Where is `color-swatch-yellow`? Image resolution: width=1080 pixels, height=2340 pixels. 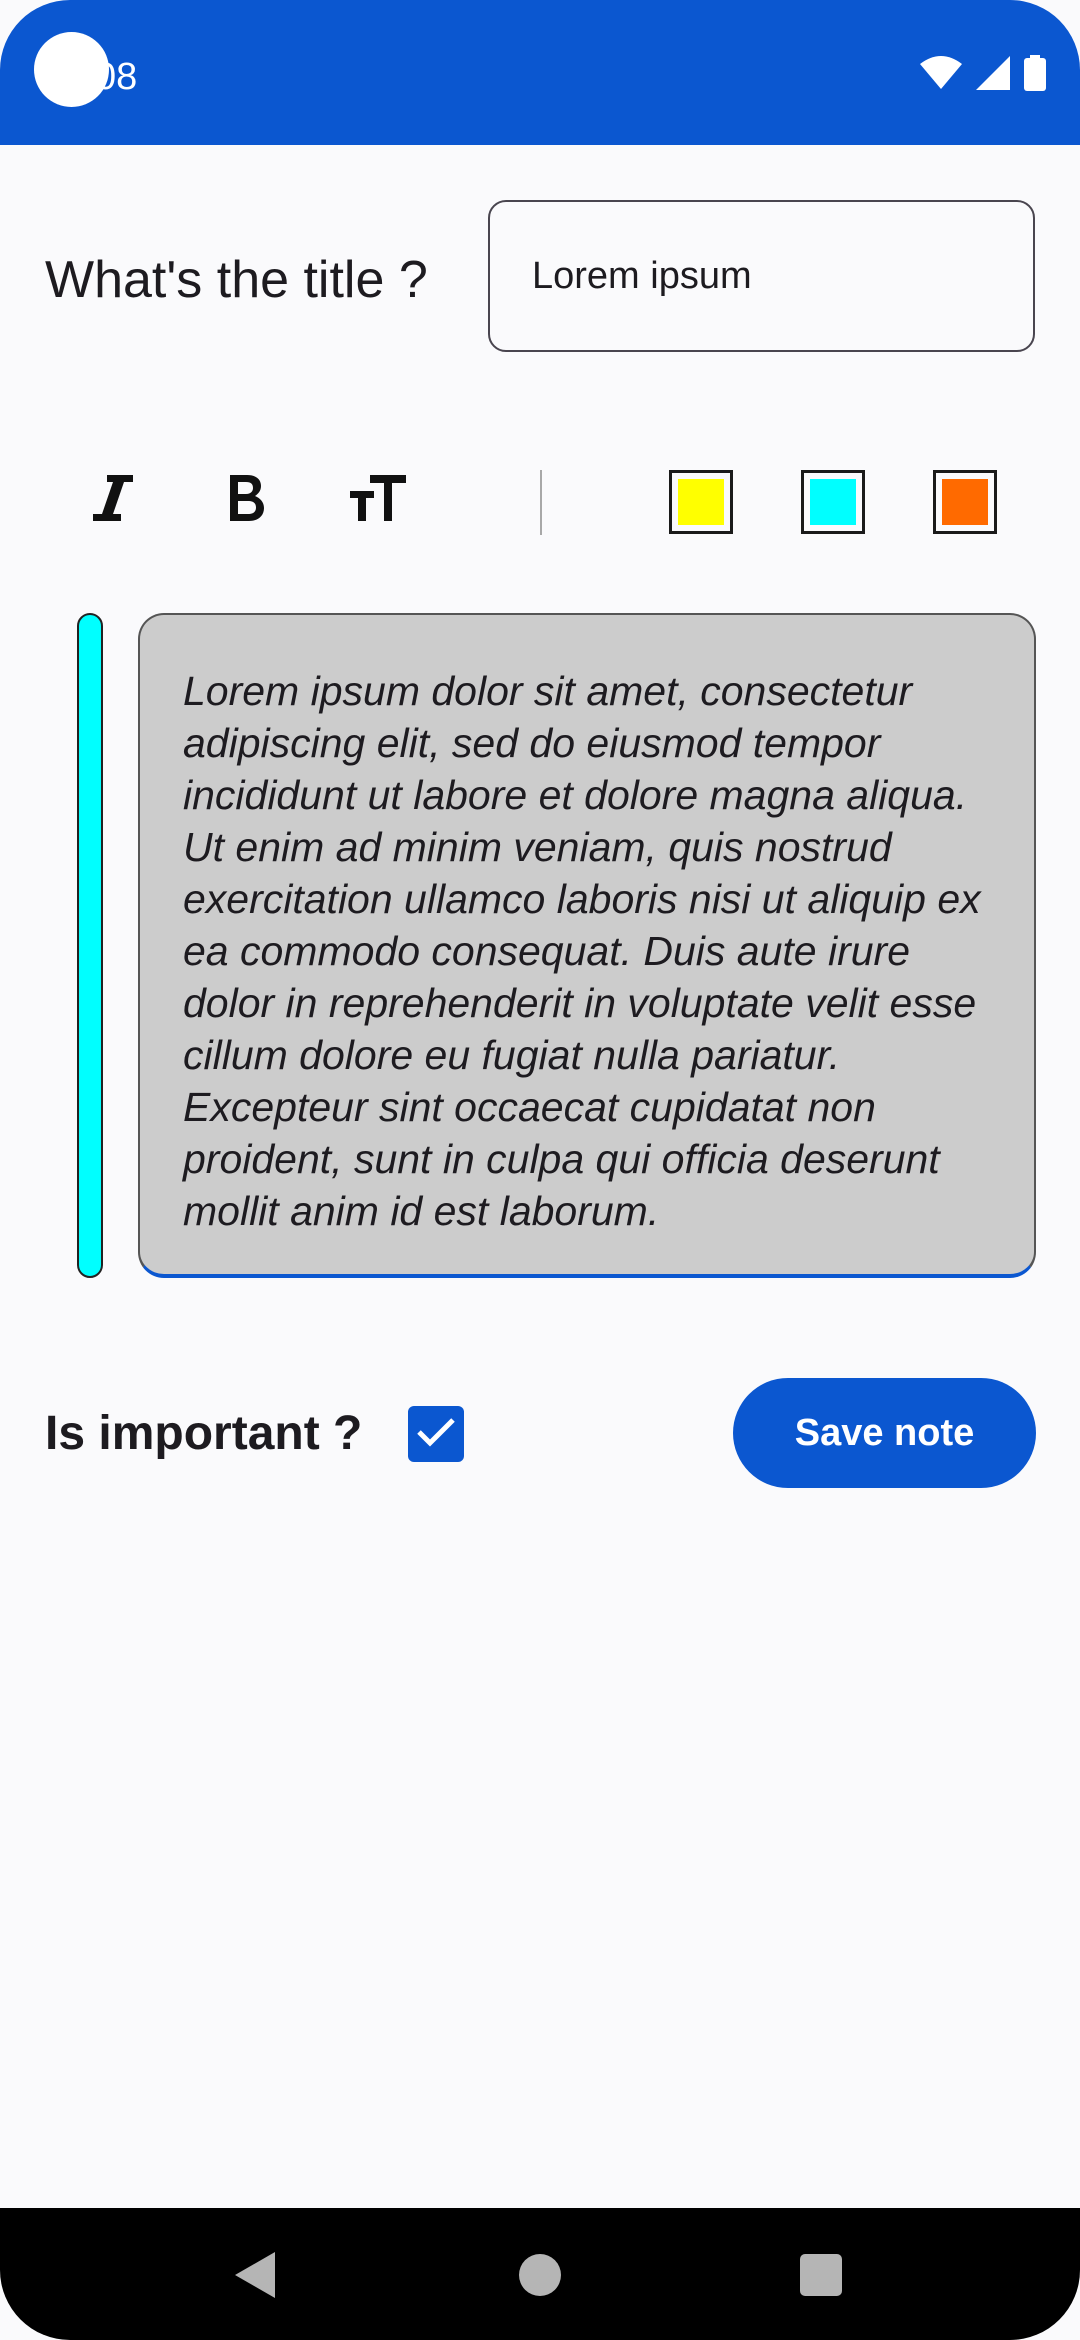 color-swatch-yellow is located at coordinates (701, 502).